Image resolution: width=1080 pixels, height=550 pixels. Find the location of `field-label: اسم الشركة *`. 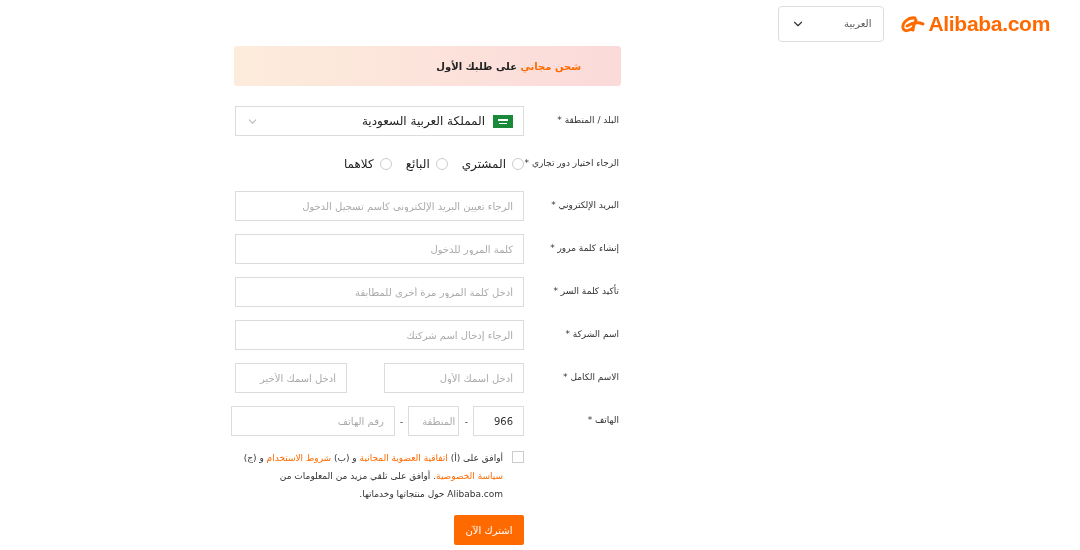

field-label: اسم الشركة * is located at coordinates (592, 335).